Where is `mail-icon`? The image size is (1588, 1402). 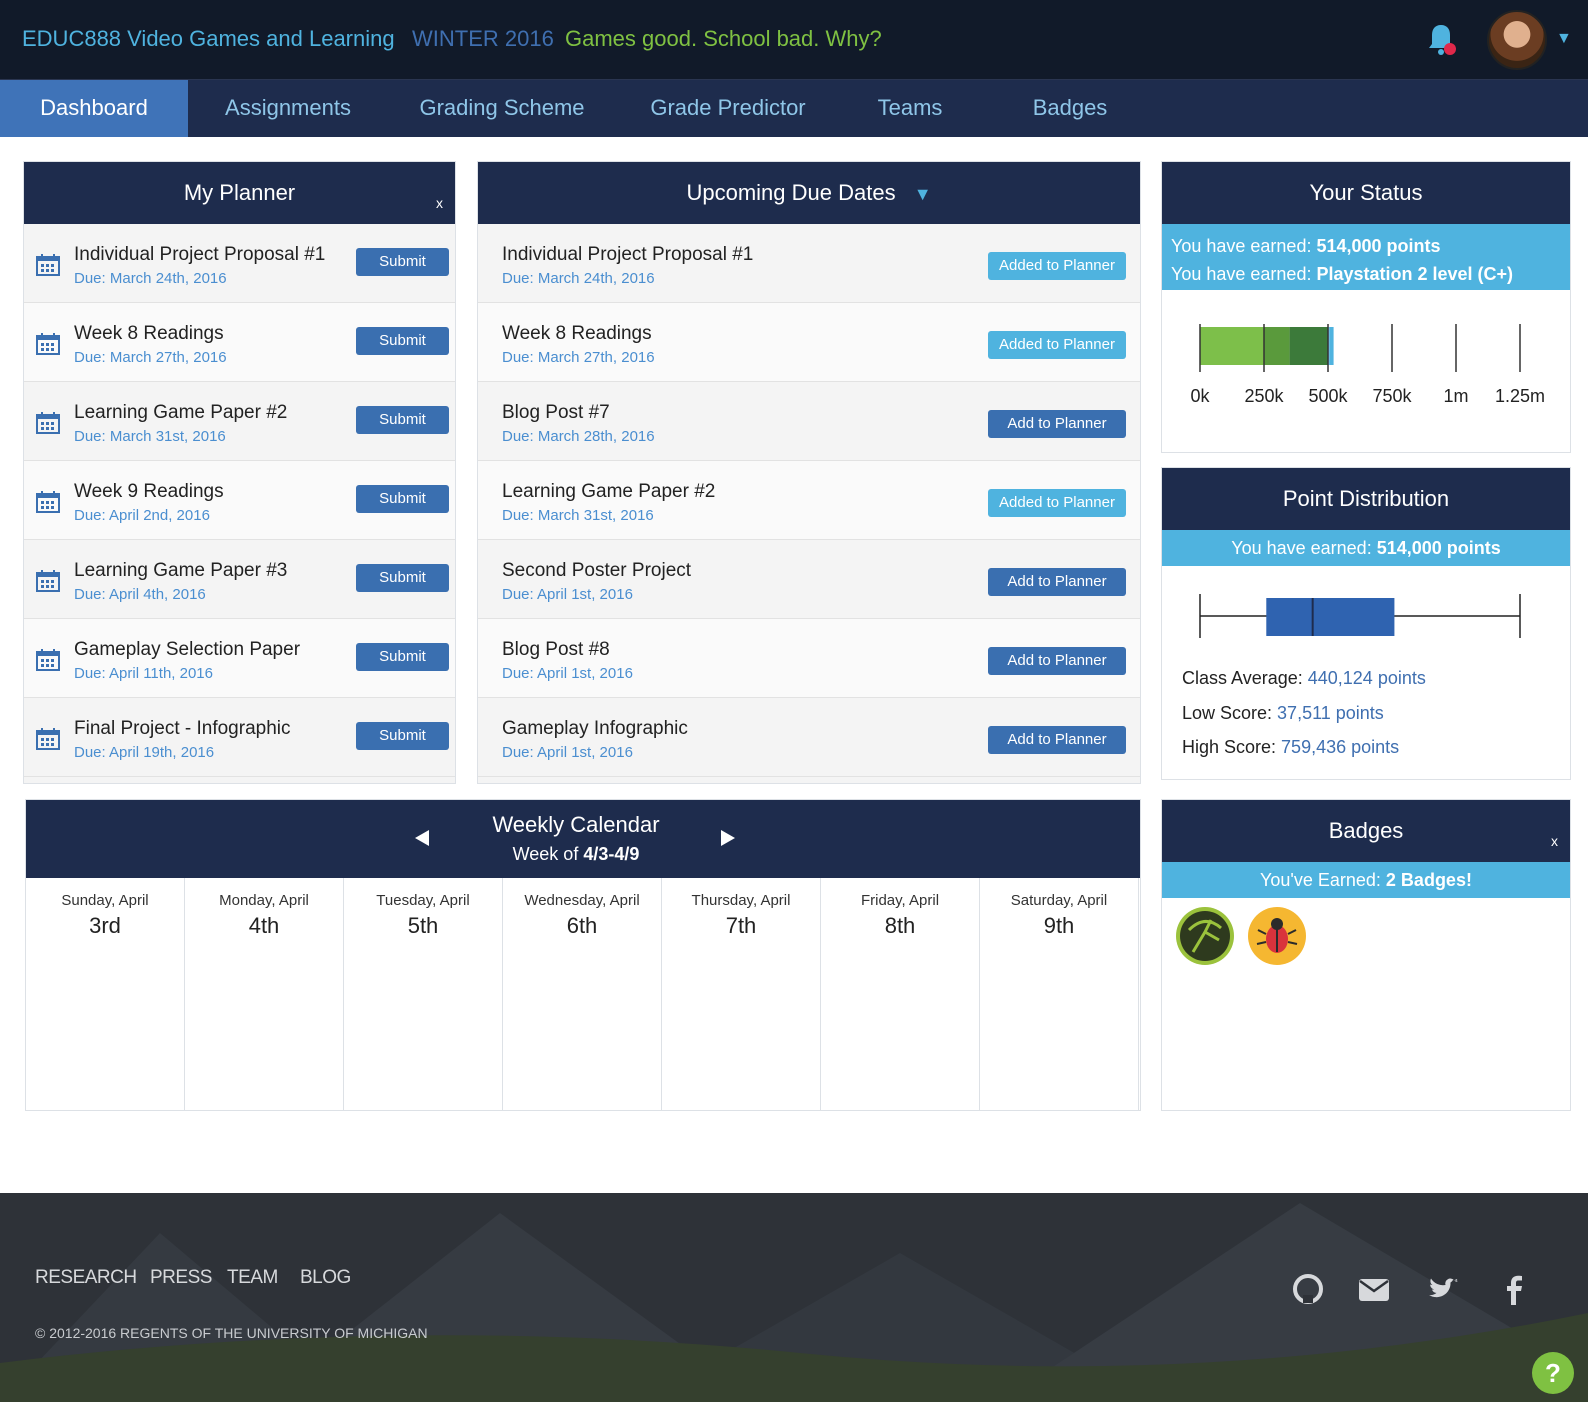 mail-icon is located at coordinates (1374, 1289).